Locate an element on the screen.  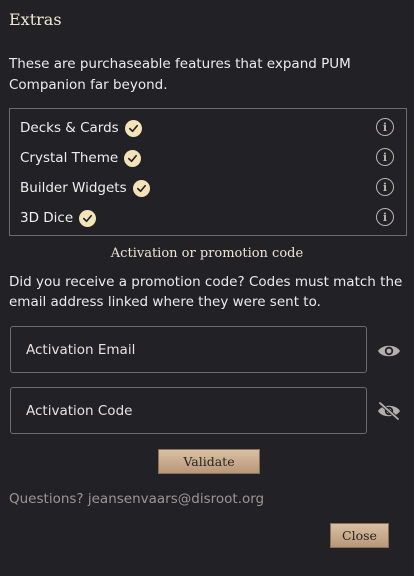
eye-off-icon is located at coordinates (389, 411).